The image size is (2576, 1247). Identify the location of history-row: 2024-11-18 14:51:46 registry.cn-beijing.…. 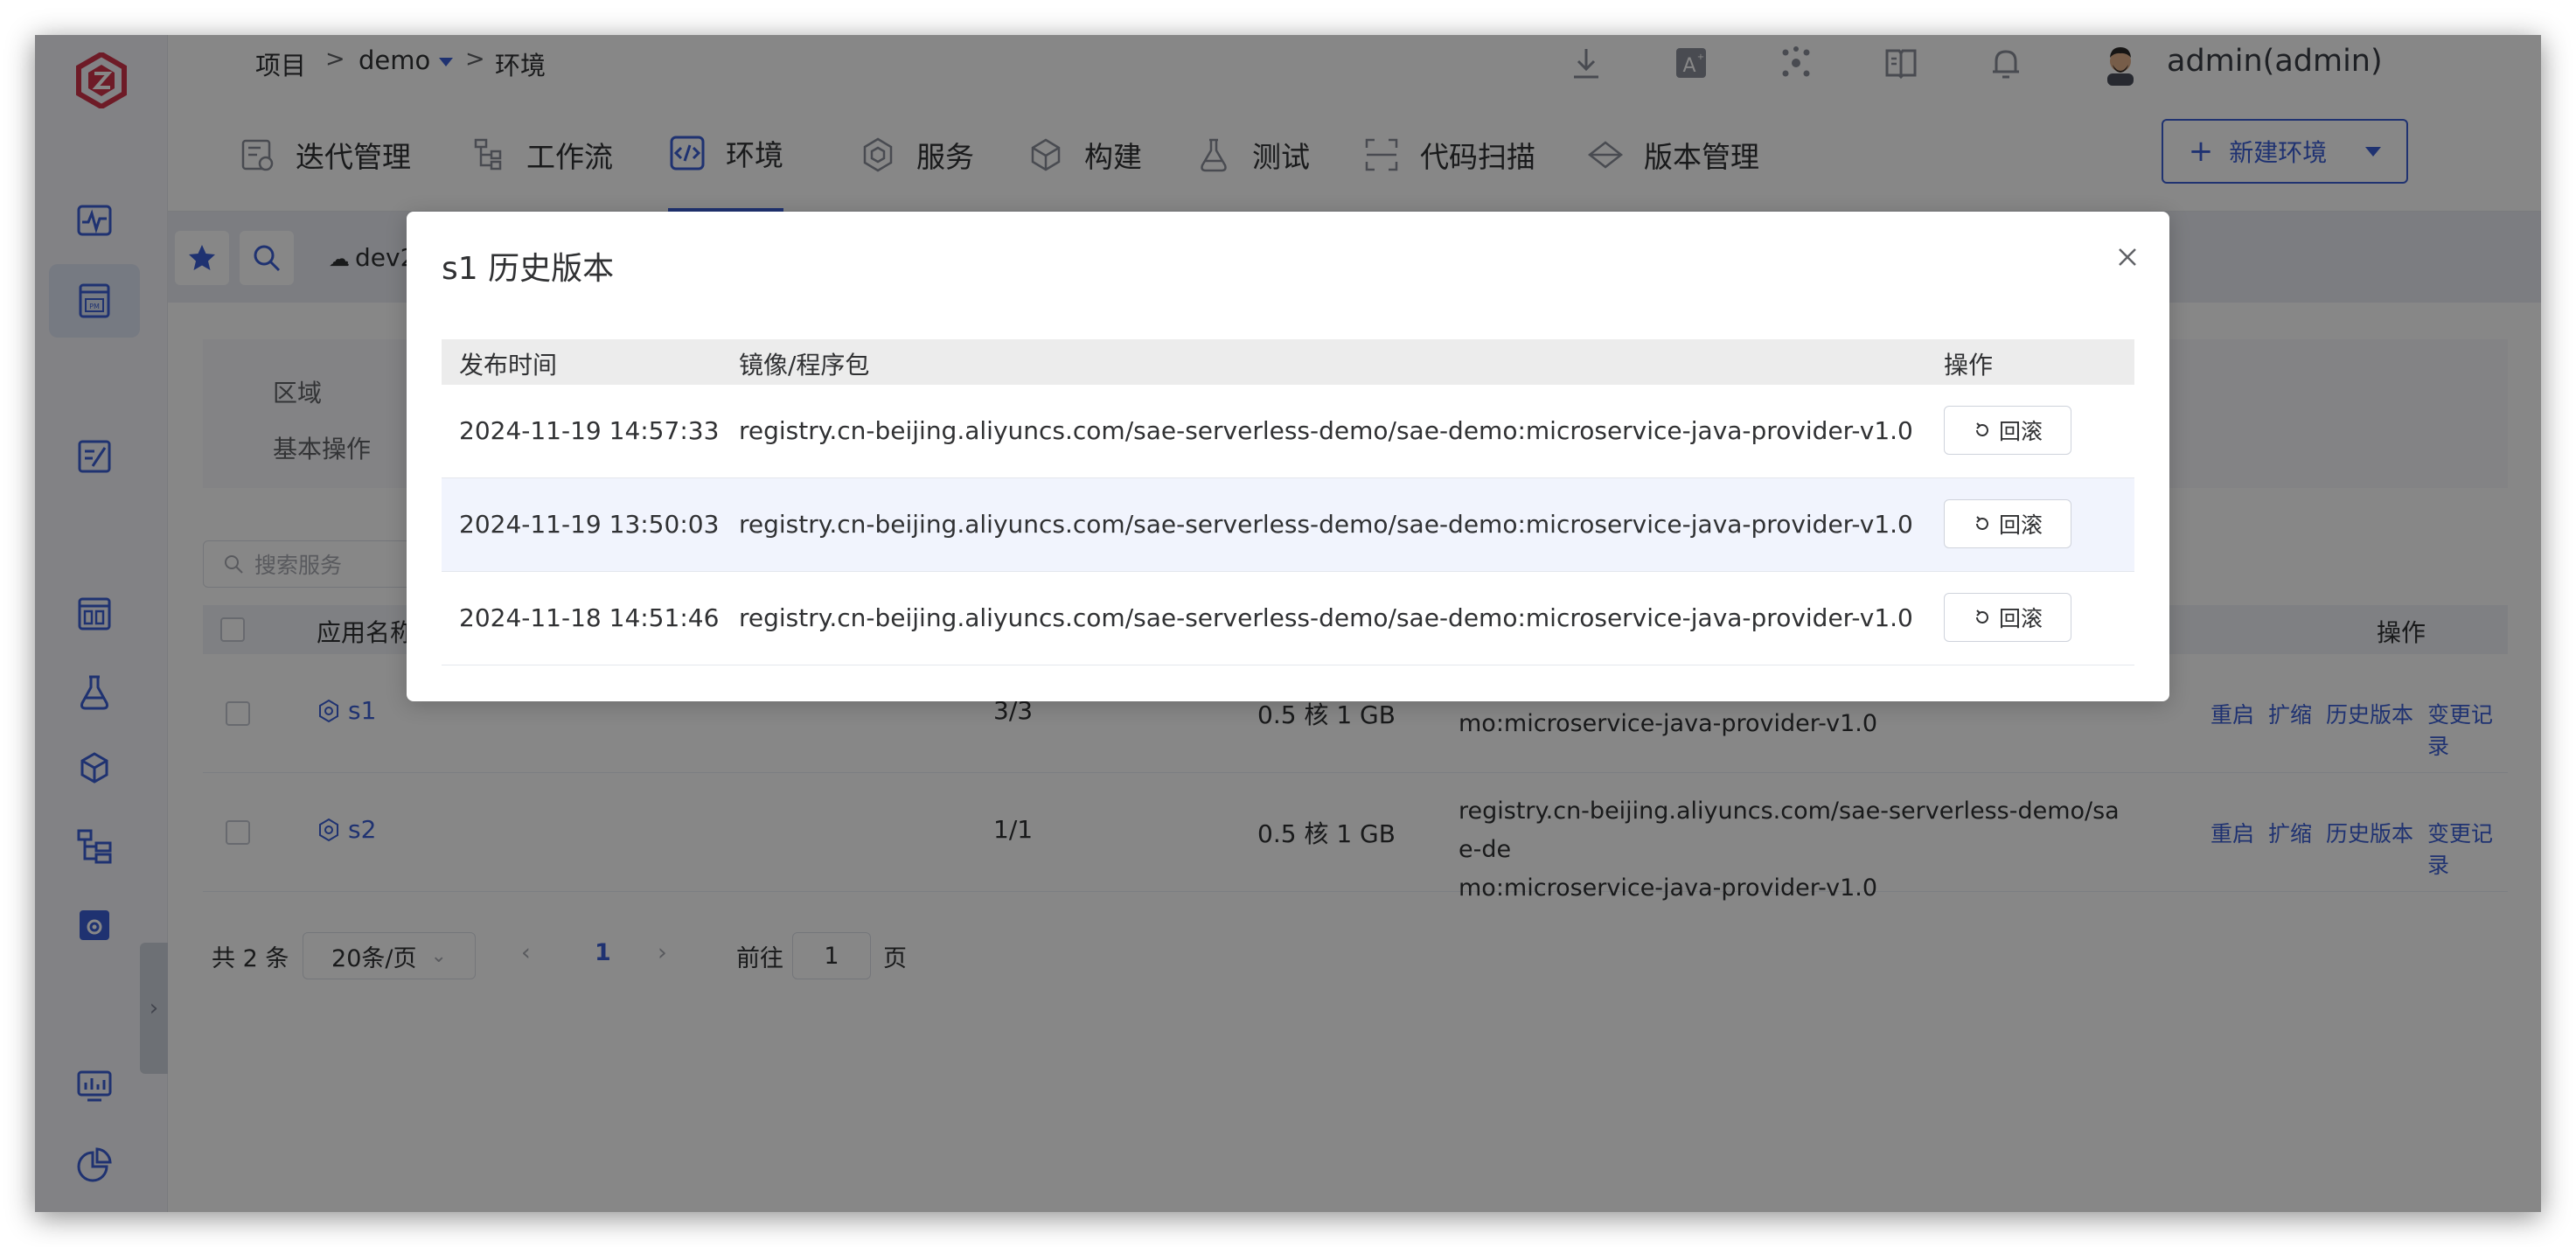
(1288, 618).